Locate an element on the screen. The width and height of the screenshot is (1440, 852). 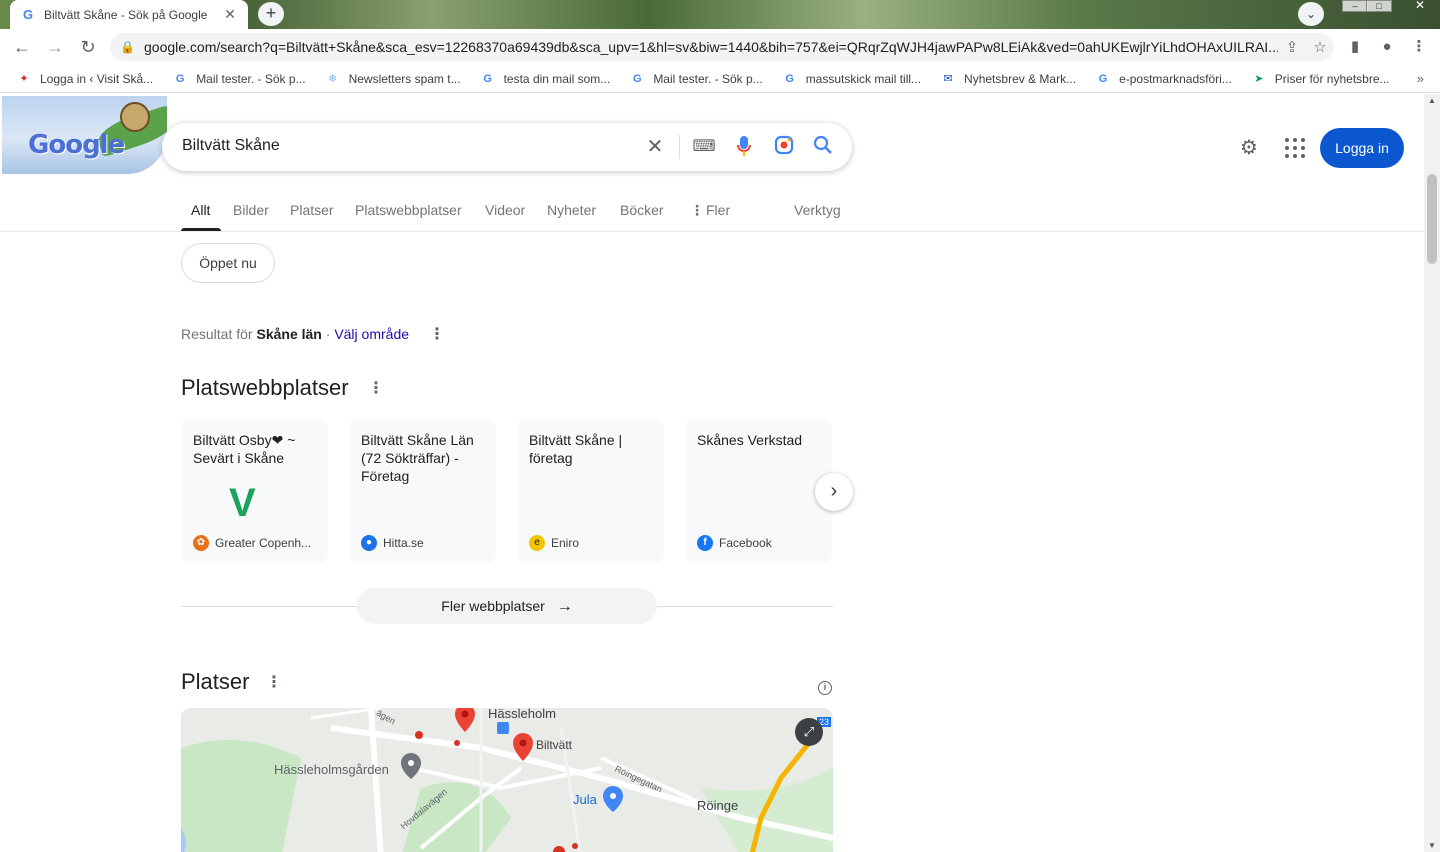
place-websites-options-kebab-icon: ⋮ is located at coordinates (376, 388).